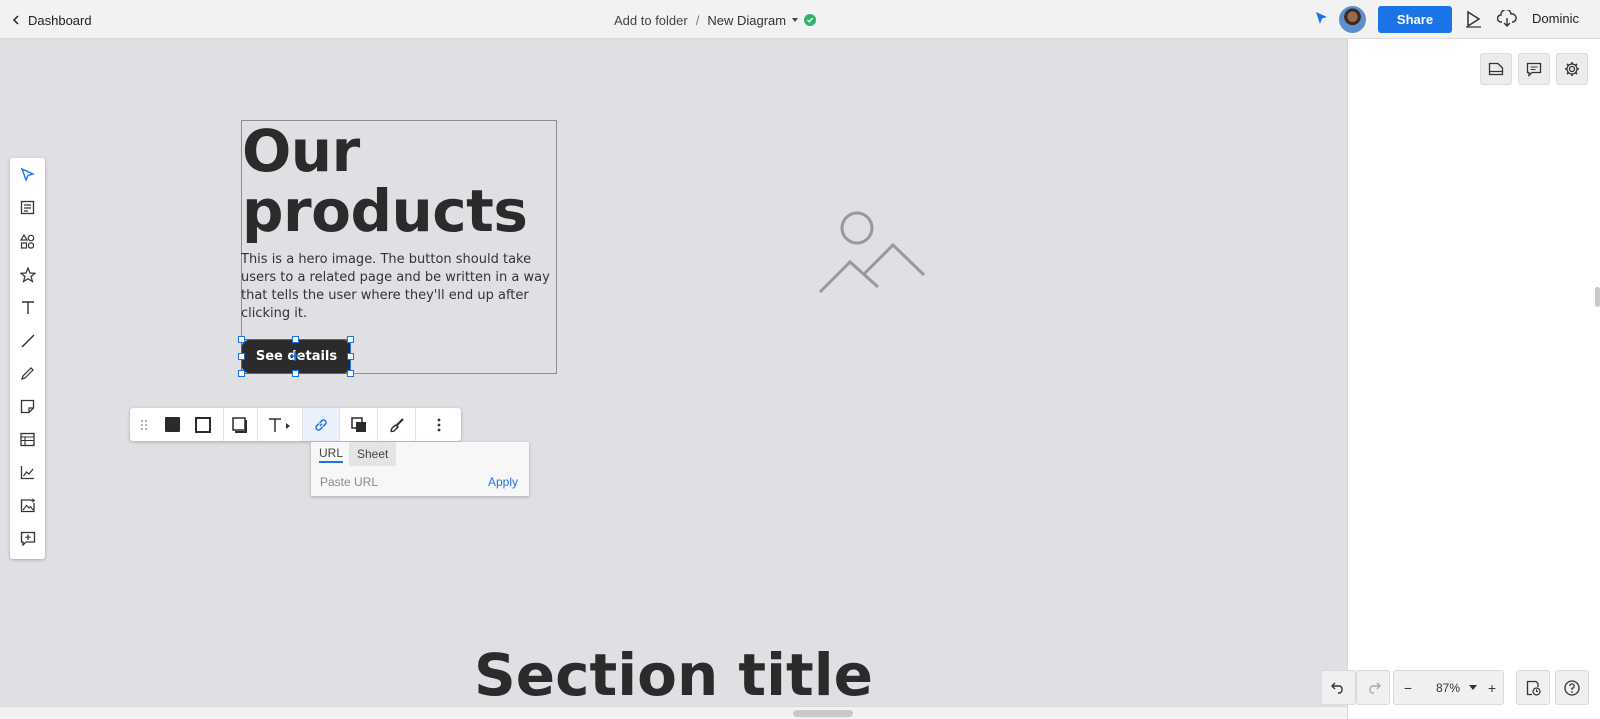  I want to click on document-title: New Diagram, so click(747, 20).